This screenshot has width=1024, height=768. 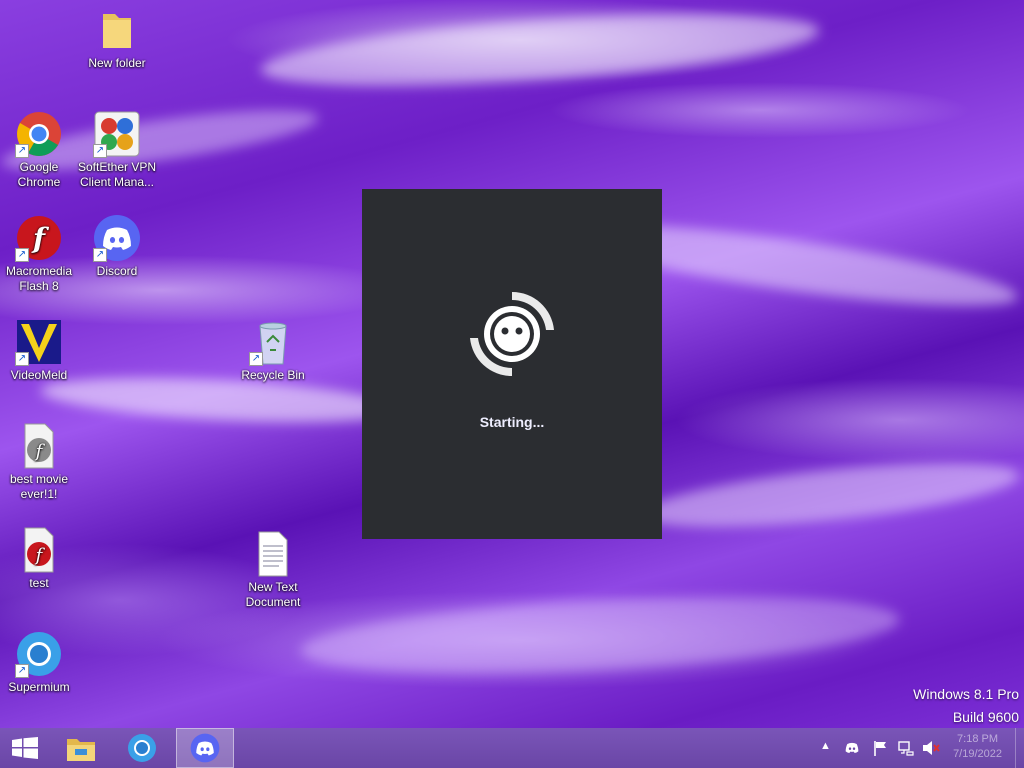 I want to click on supermium-icon, so click(x=142, y=750).